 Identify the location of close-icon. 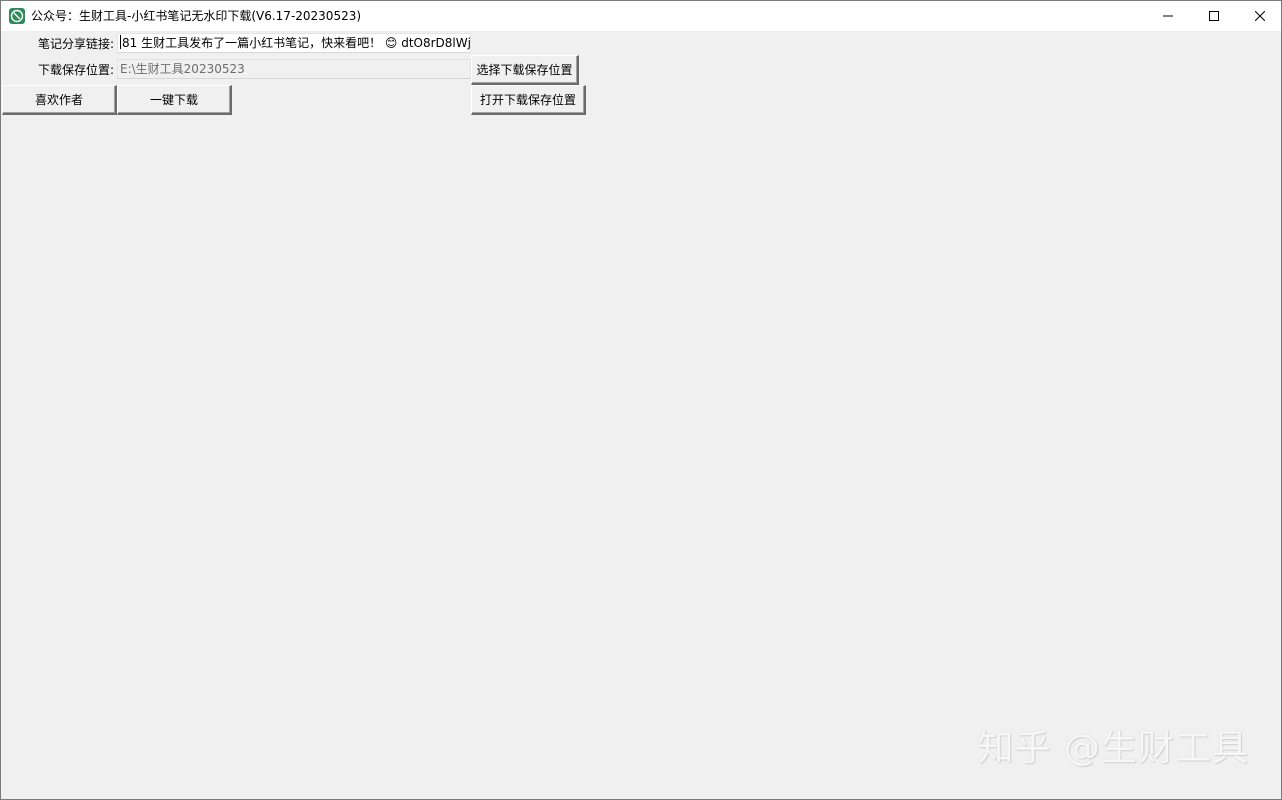
(1260, 16).